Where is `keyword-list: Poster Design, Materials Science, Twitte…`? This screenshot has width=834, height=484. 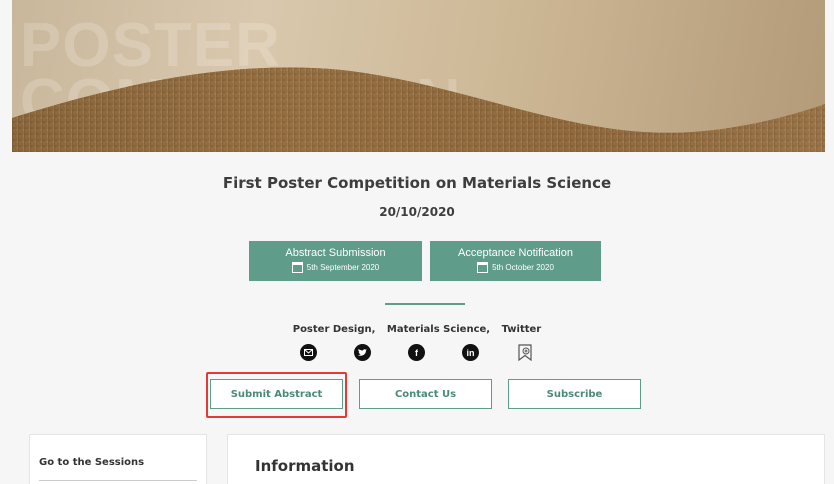
keyword-list: Poster Design, Materials Science, Twitte… is located at coordinates (417, 329).